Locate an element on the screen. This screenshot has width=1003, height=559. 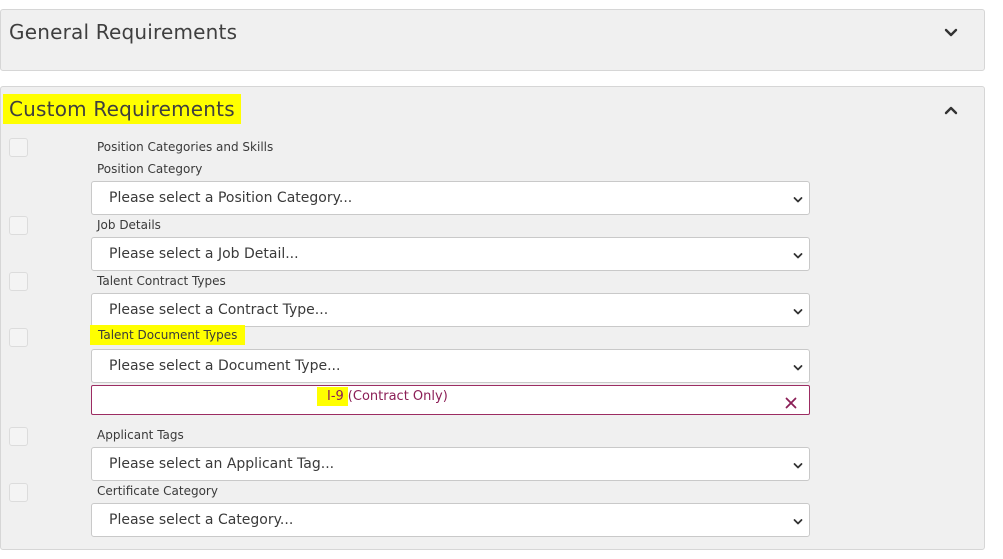
general-requirements-title: General Requirements is located at coordinates (123, 32).